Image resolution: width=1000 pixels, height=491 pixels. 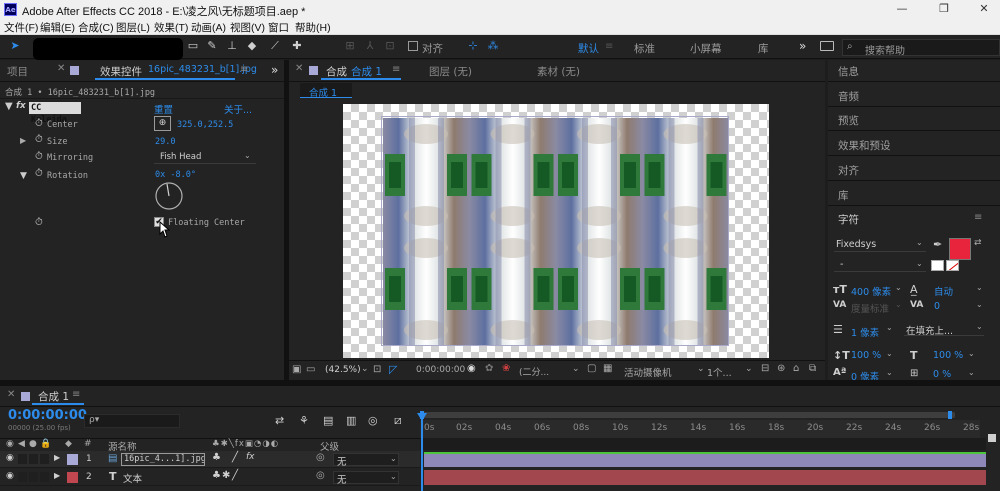 I want to click on frame-blending-icon: ▥, so click(x=351, y=420).